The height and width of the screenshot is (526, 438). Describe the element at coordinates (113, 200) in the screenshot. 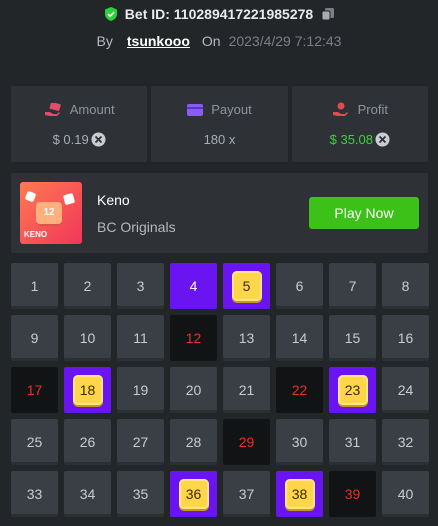

I see `game-name: Keno` at that location.